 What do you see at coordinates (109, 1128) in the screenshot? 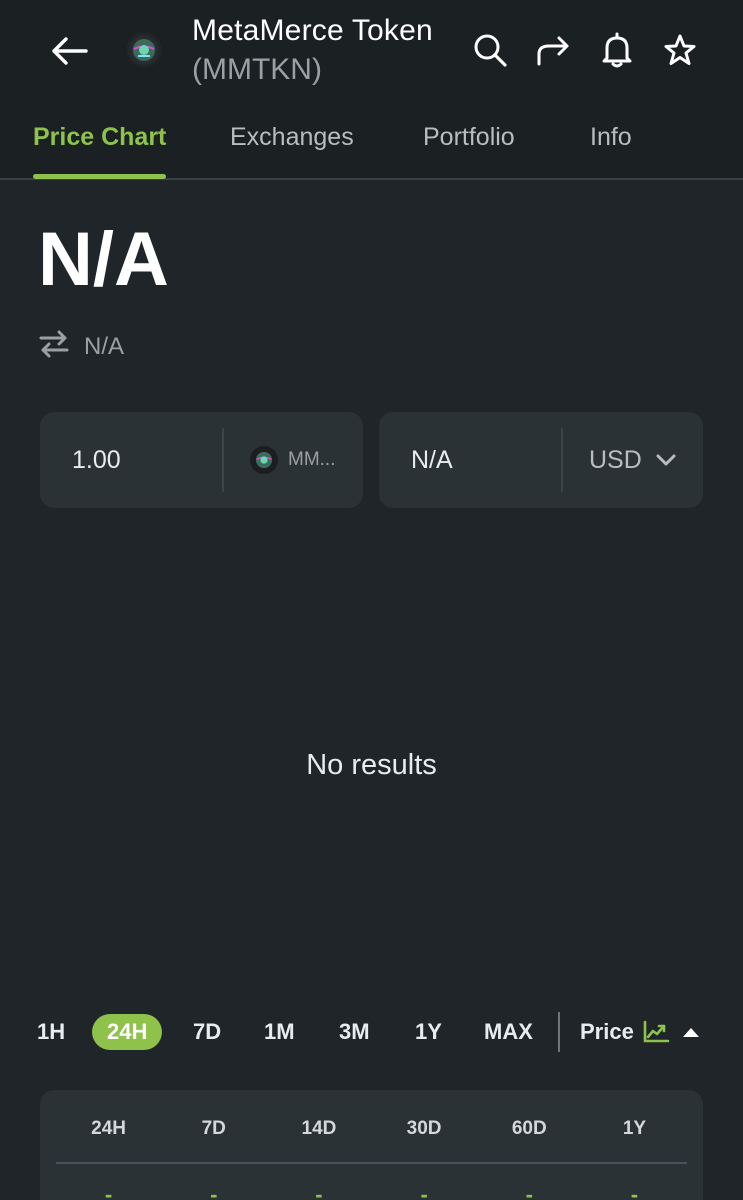
I see `column-header: 24H` at bounding box center [109, 1128].